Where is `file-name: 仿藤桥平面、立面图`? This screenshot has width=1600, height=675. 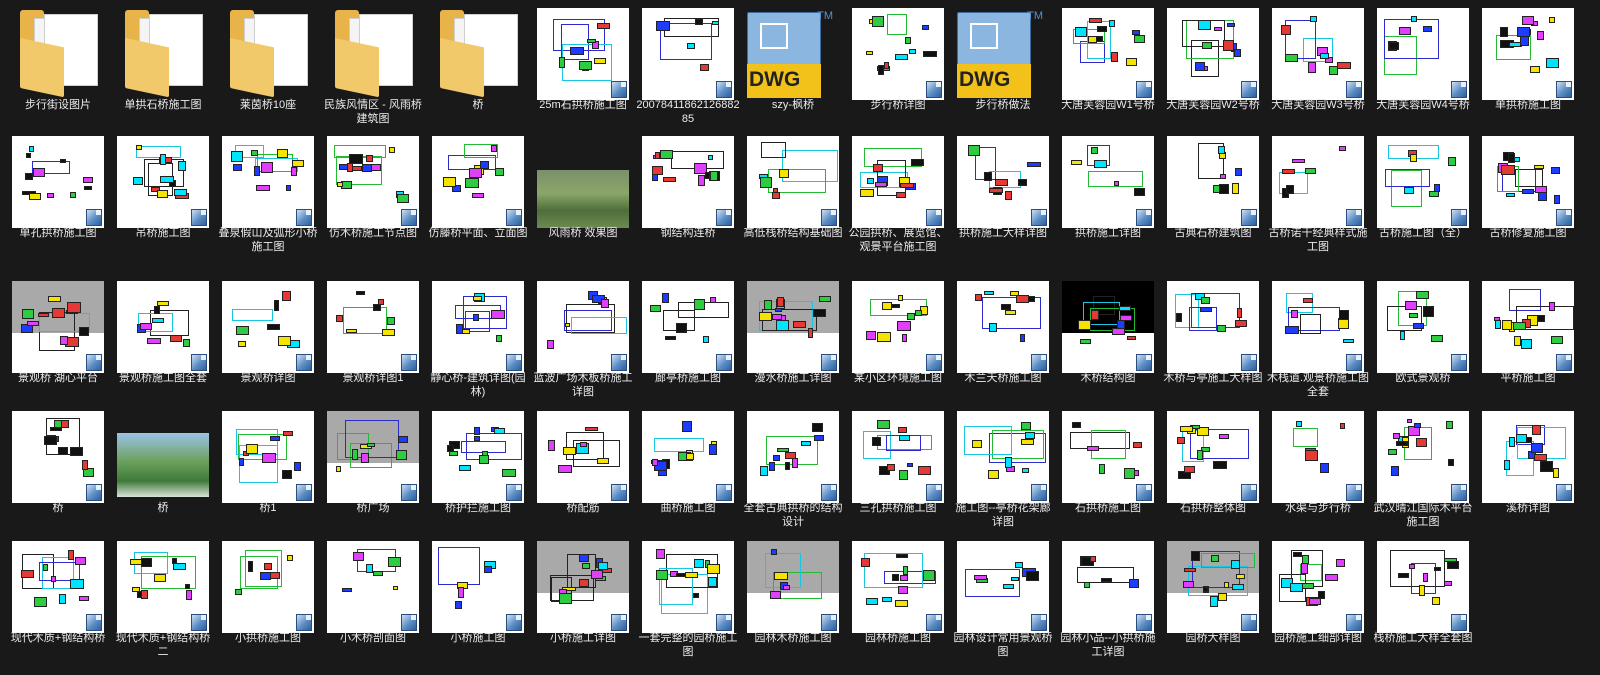 file-name: 仿藤桥平面、立面图 is located at coordinates (478, 233).